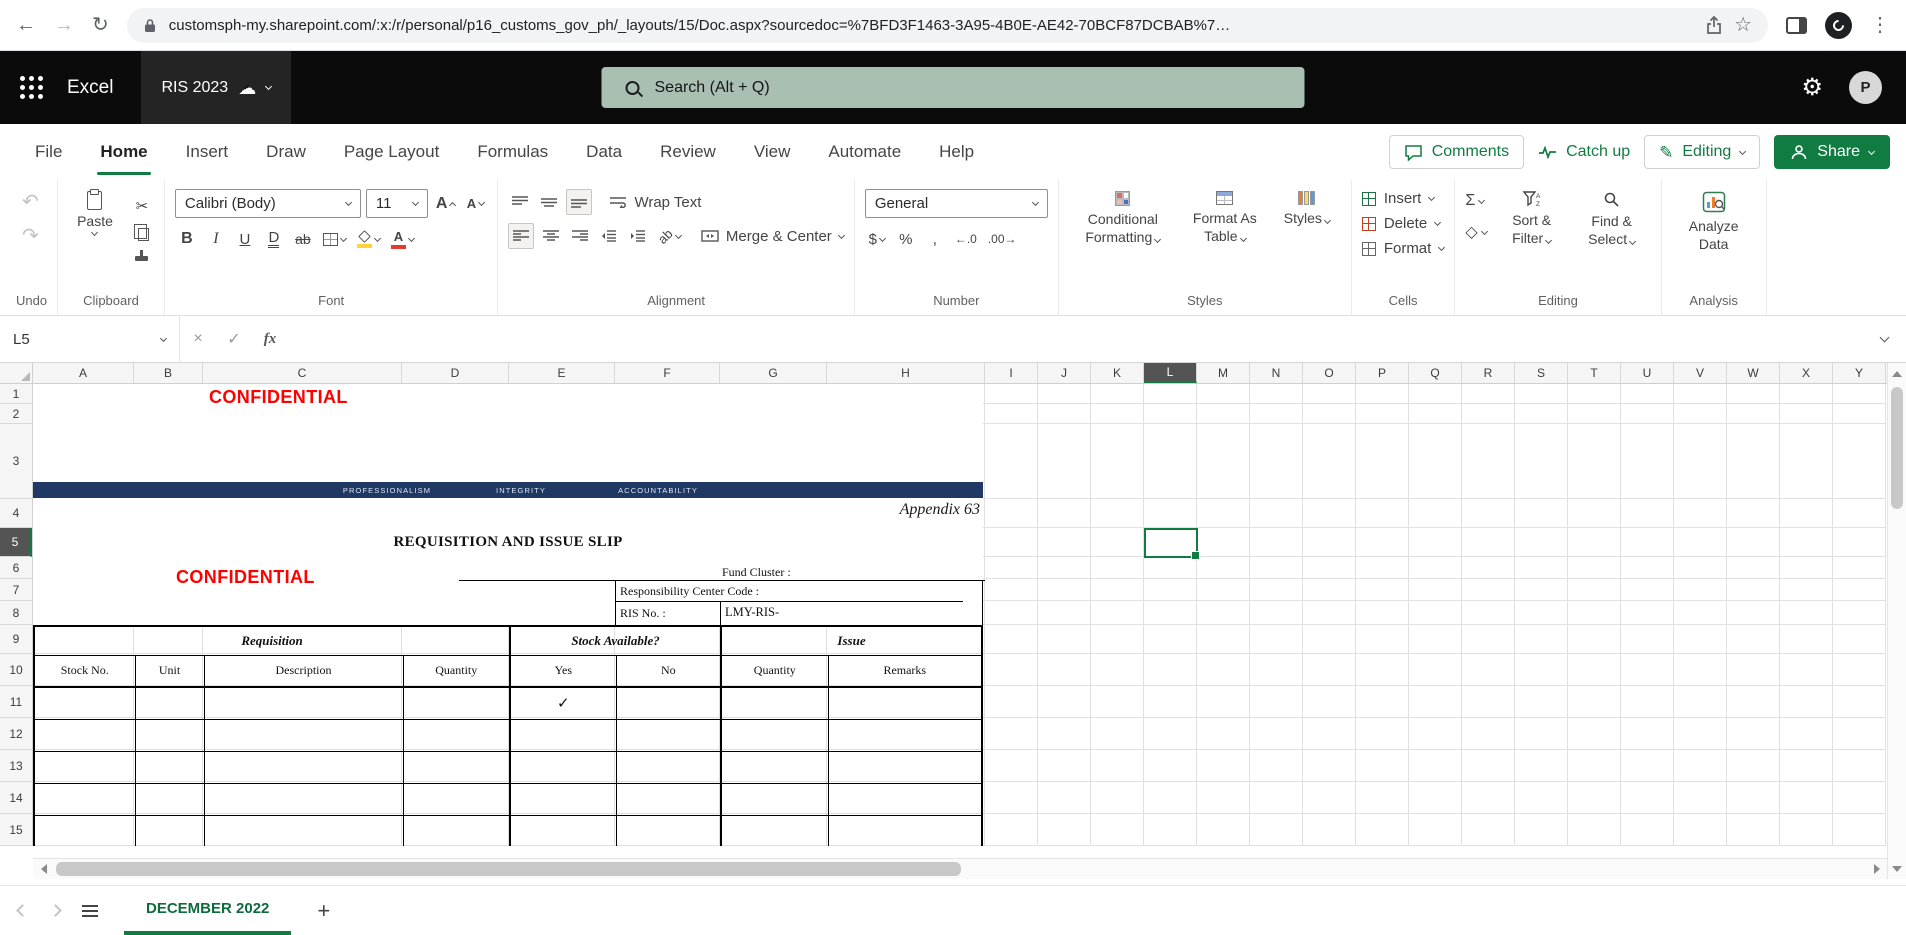 The width and height of the screenshot is (1906, 935). I want to click on share-page-icon, so click(1714, 25).